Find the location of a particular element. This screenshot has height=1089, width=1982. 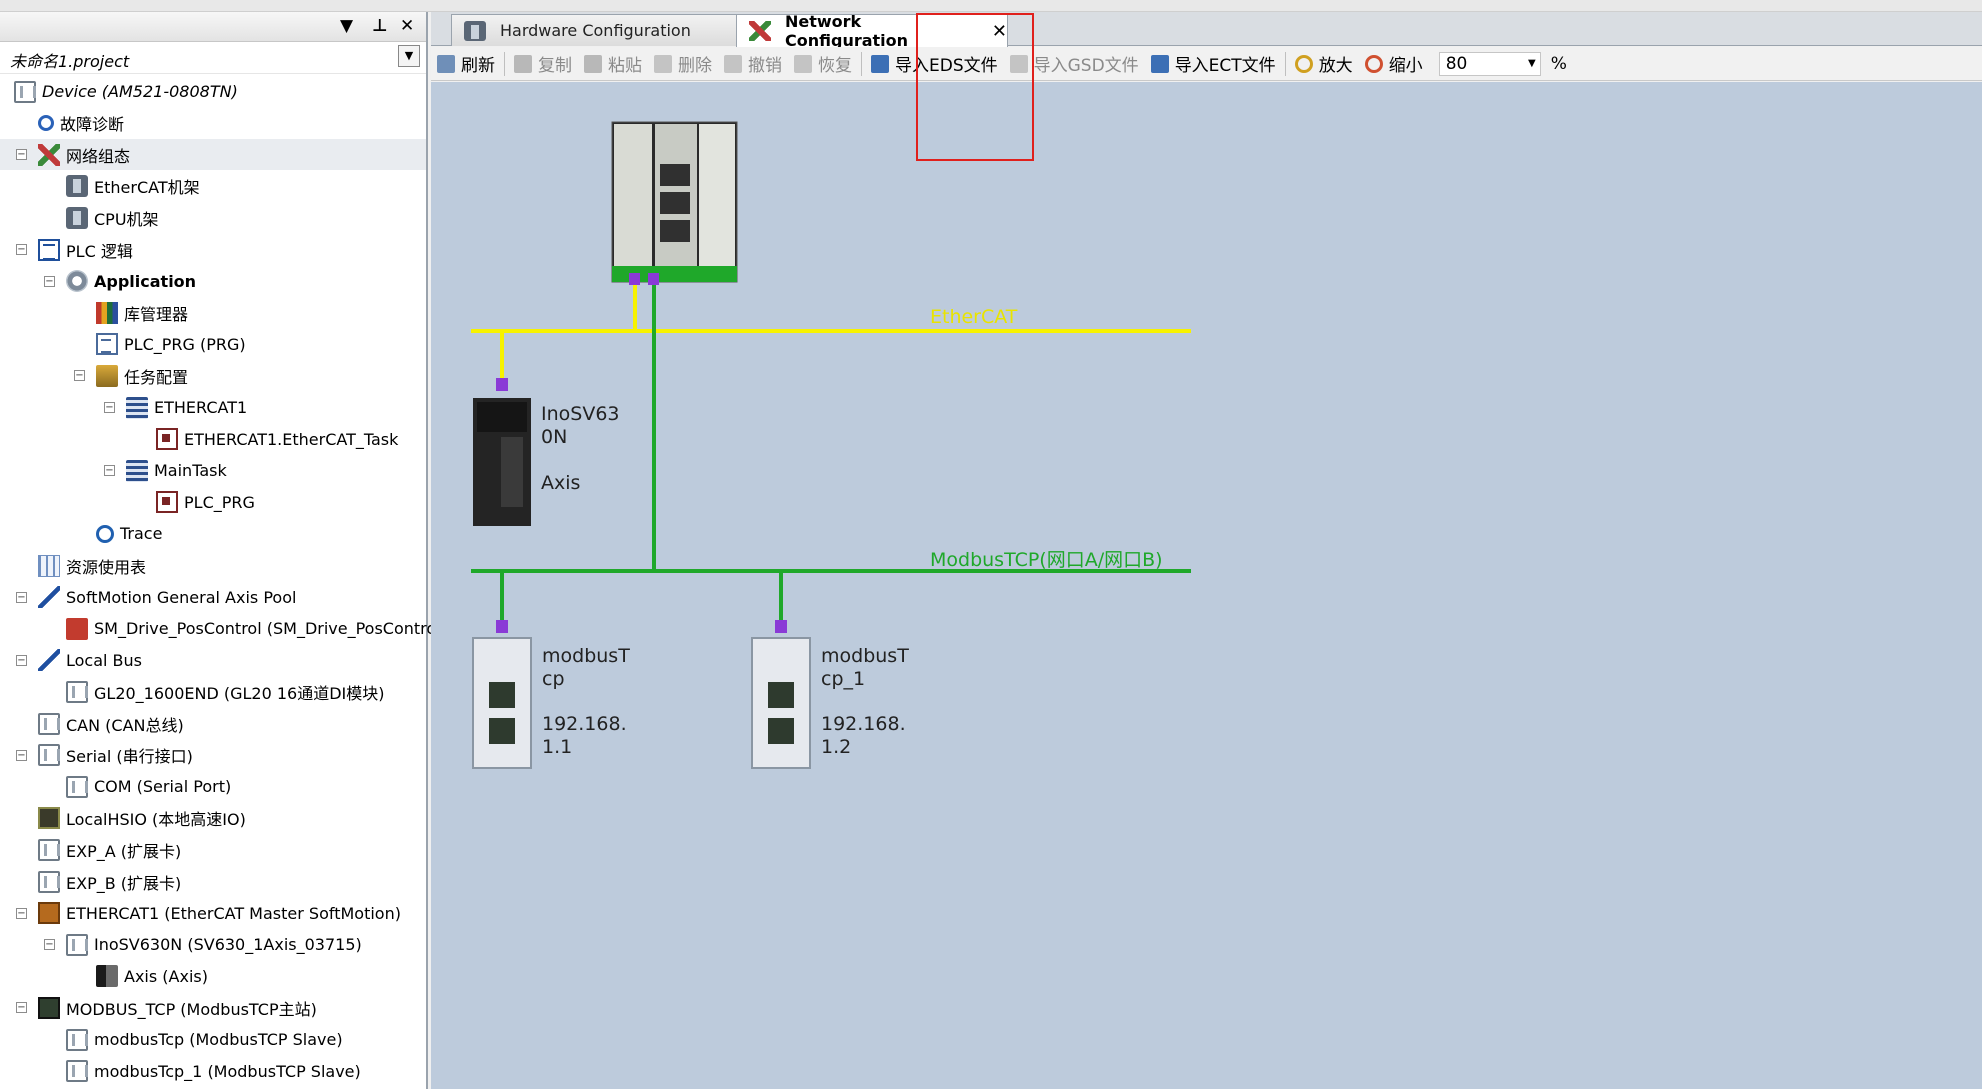

tree-item-label: COM (Serial Port) is located at coordinates (163, 787).